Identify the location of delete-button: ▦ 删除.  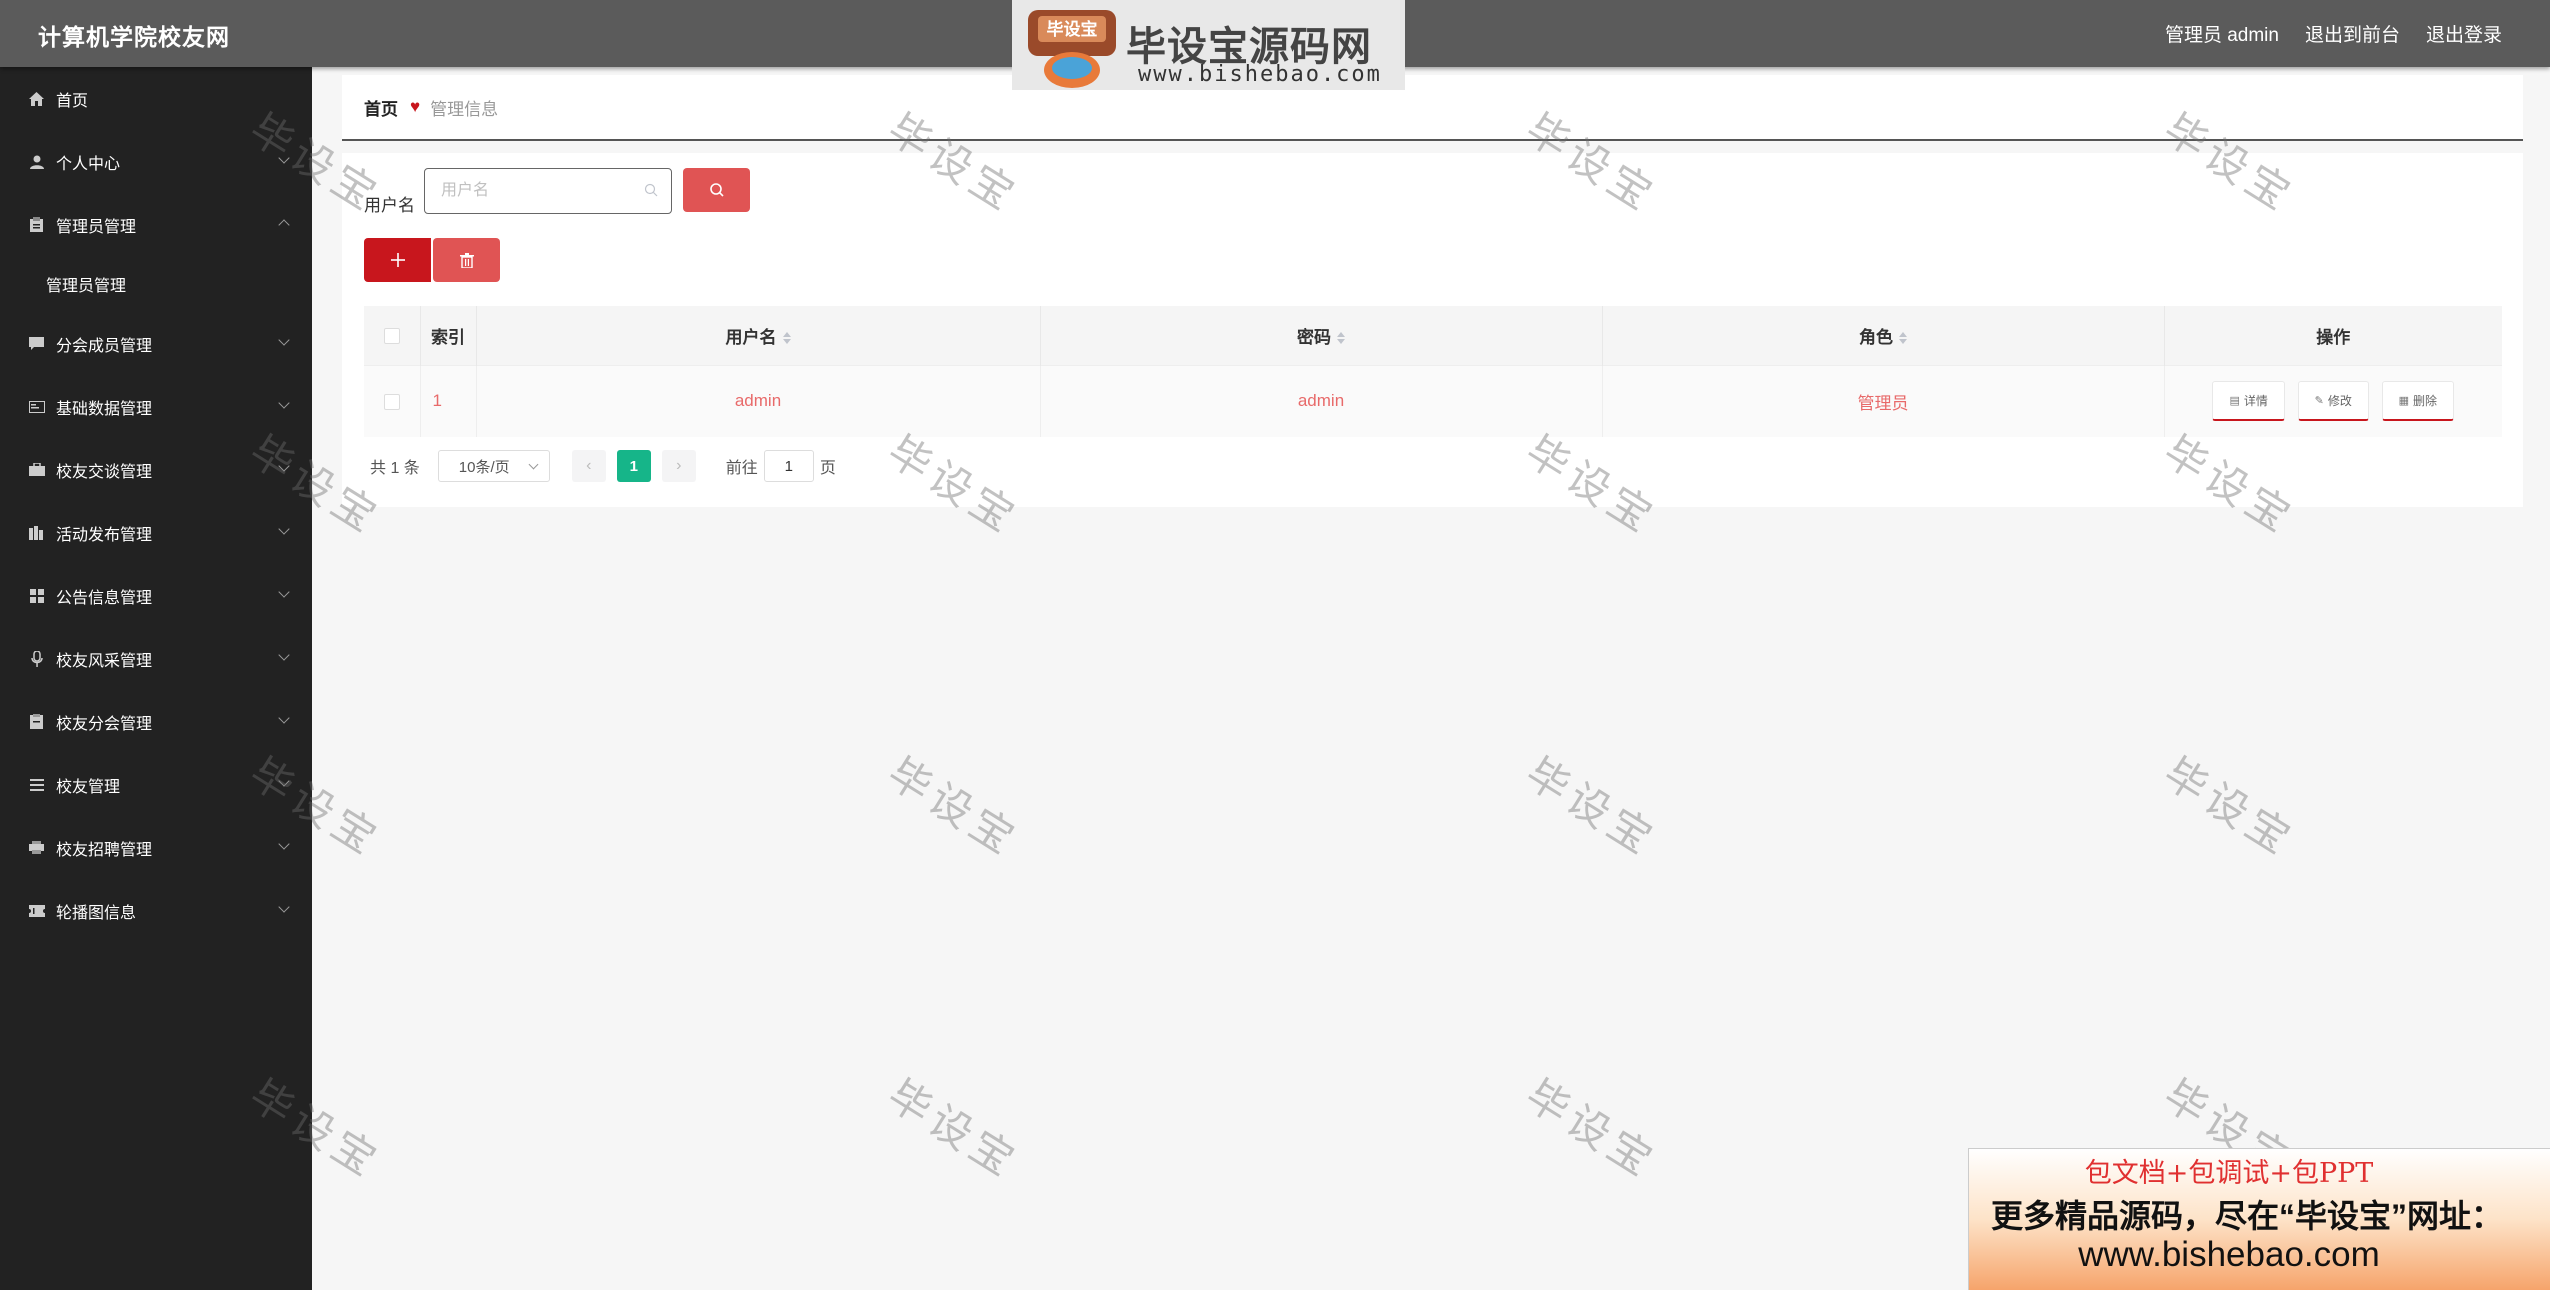
(2418, 401).